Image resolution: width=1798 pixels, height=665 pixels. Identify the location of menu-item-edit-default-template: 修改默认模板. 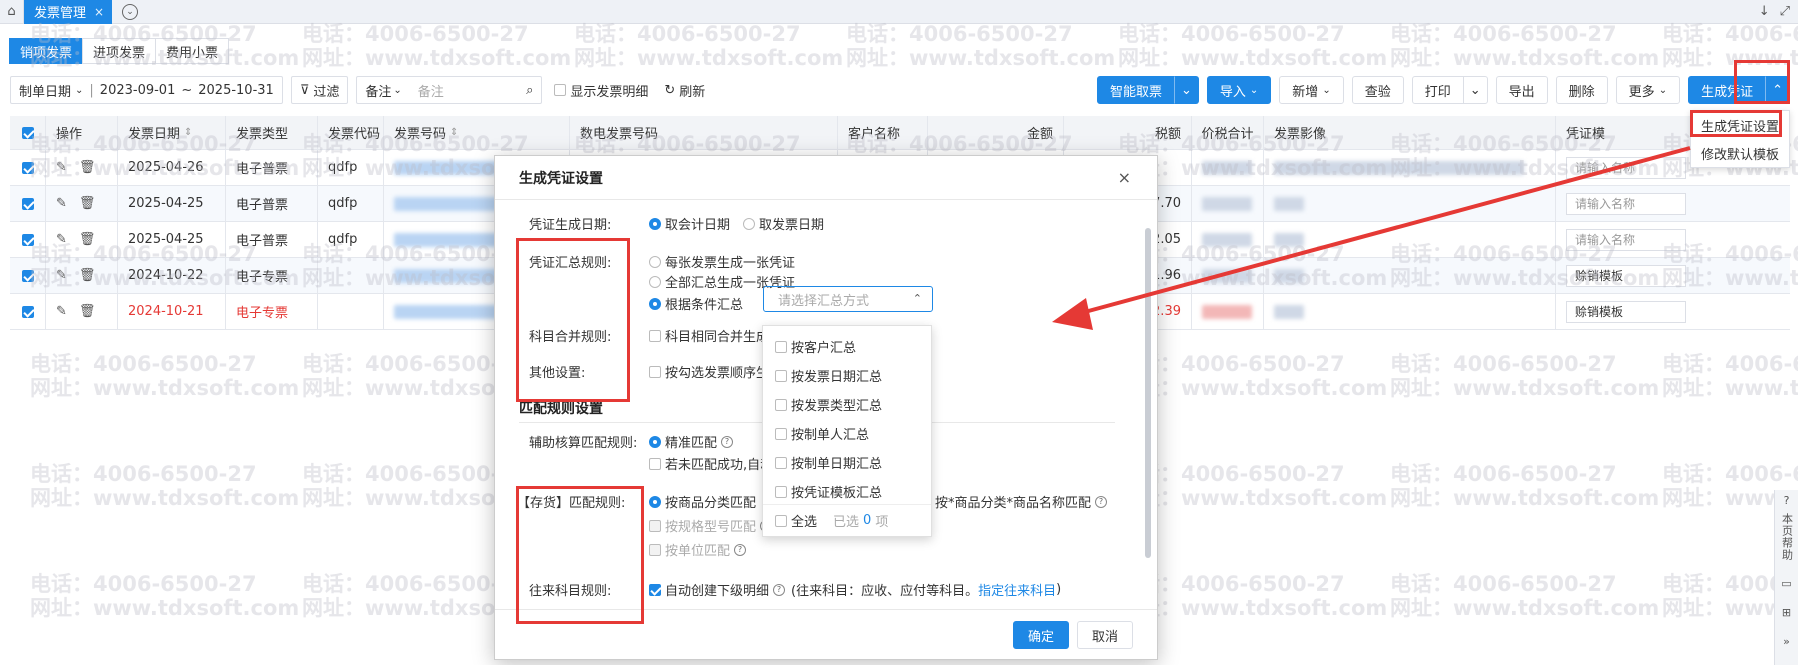
(1740, 153).